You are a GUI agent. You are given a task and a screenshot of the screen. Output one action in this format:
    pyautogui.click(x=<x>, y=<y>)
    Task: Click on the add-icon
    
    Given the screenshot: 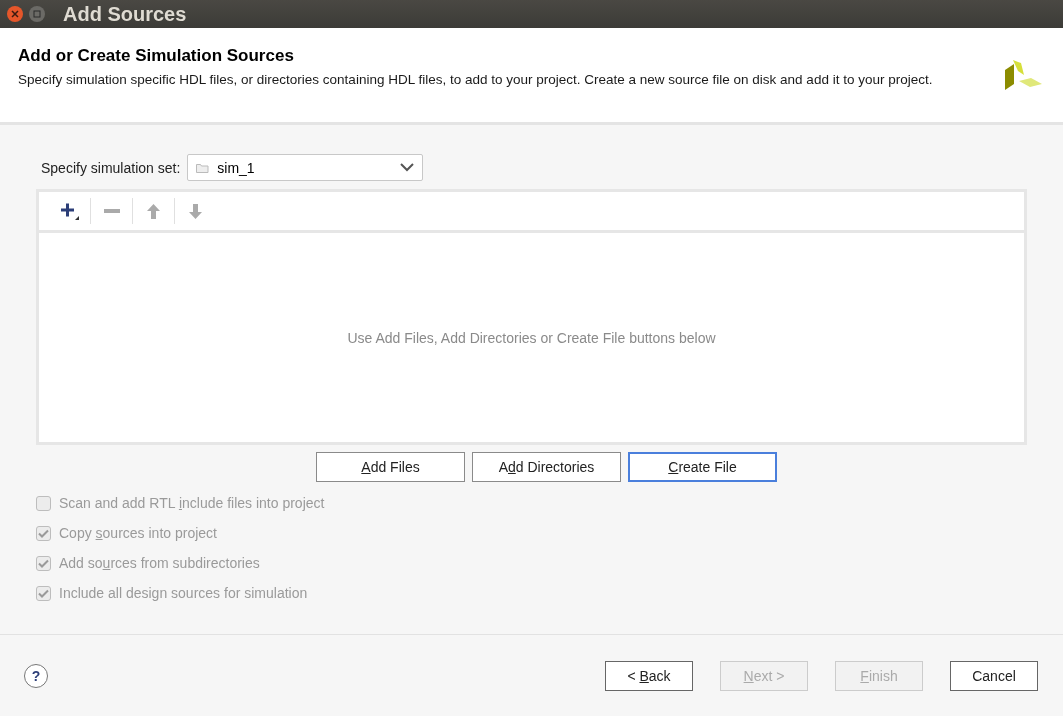 What is the action you would take?
    pyautogui.click(x=69, y=211)
    